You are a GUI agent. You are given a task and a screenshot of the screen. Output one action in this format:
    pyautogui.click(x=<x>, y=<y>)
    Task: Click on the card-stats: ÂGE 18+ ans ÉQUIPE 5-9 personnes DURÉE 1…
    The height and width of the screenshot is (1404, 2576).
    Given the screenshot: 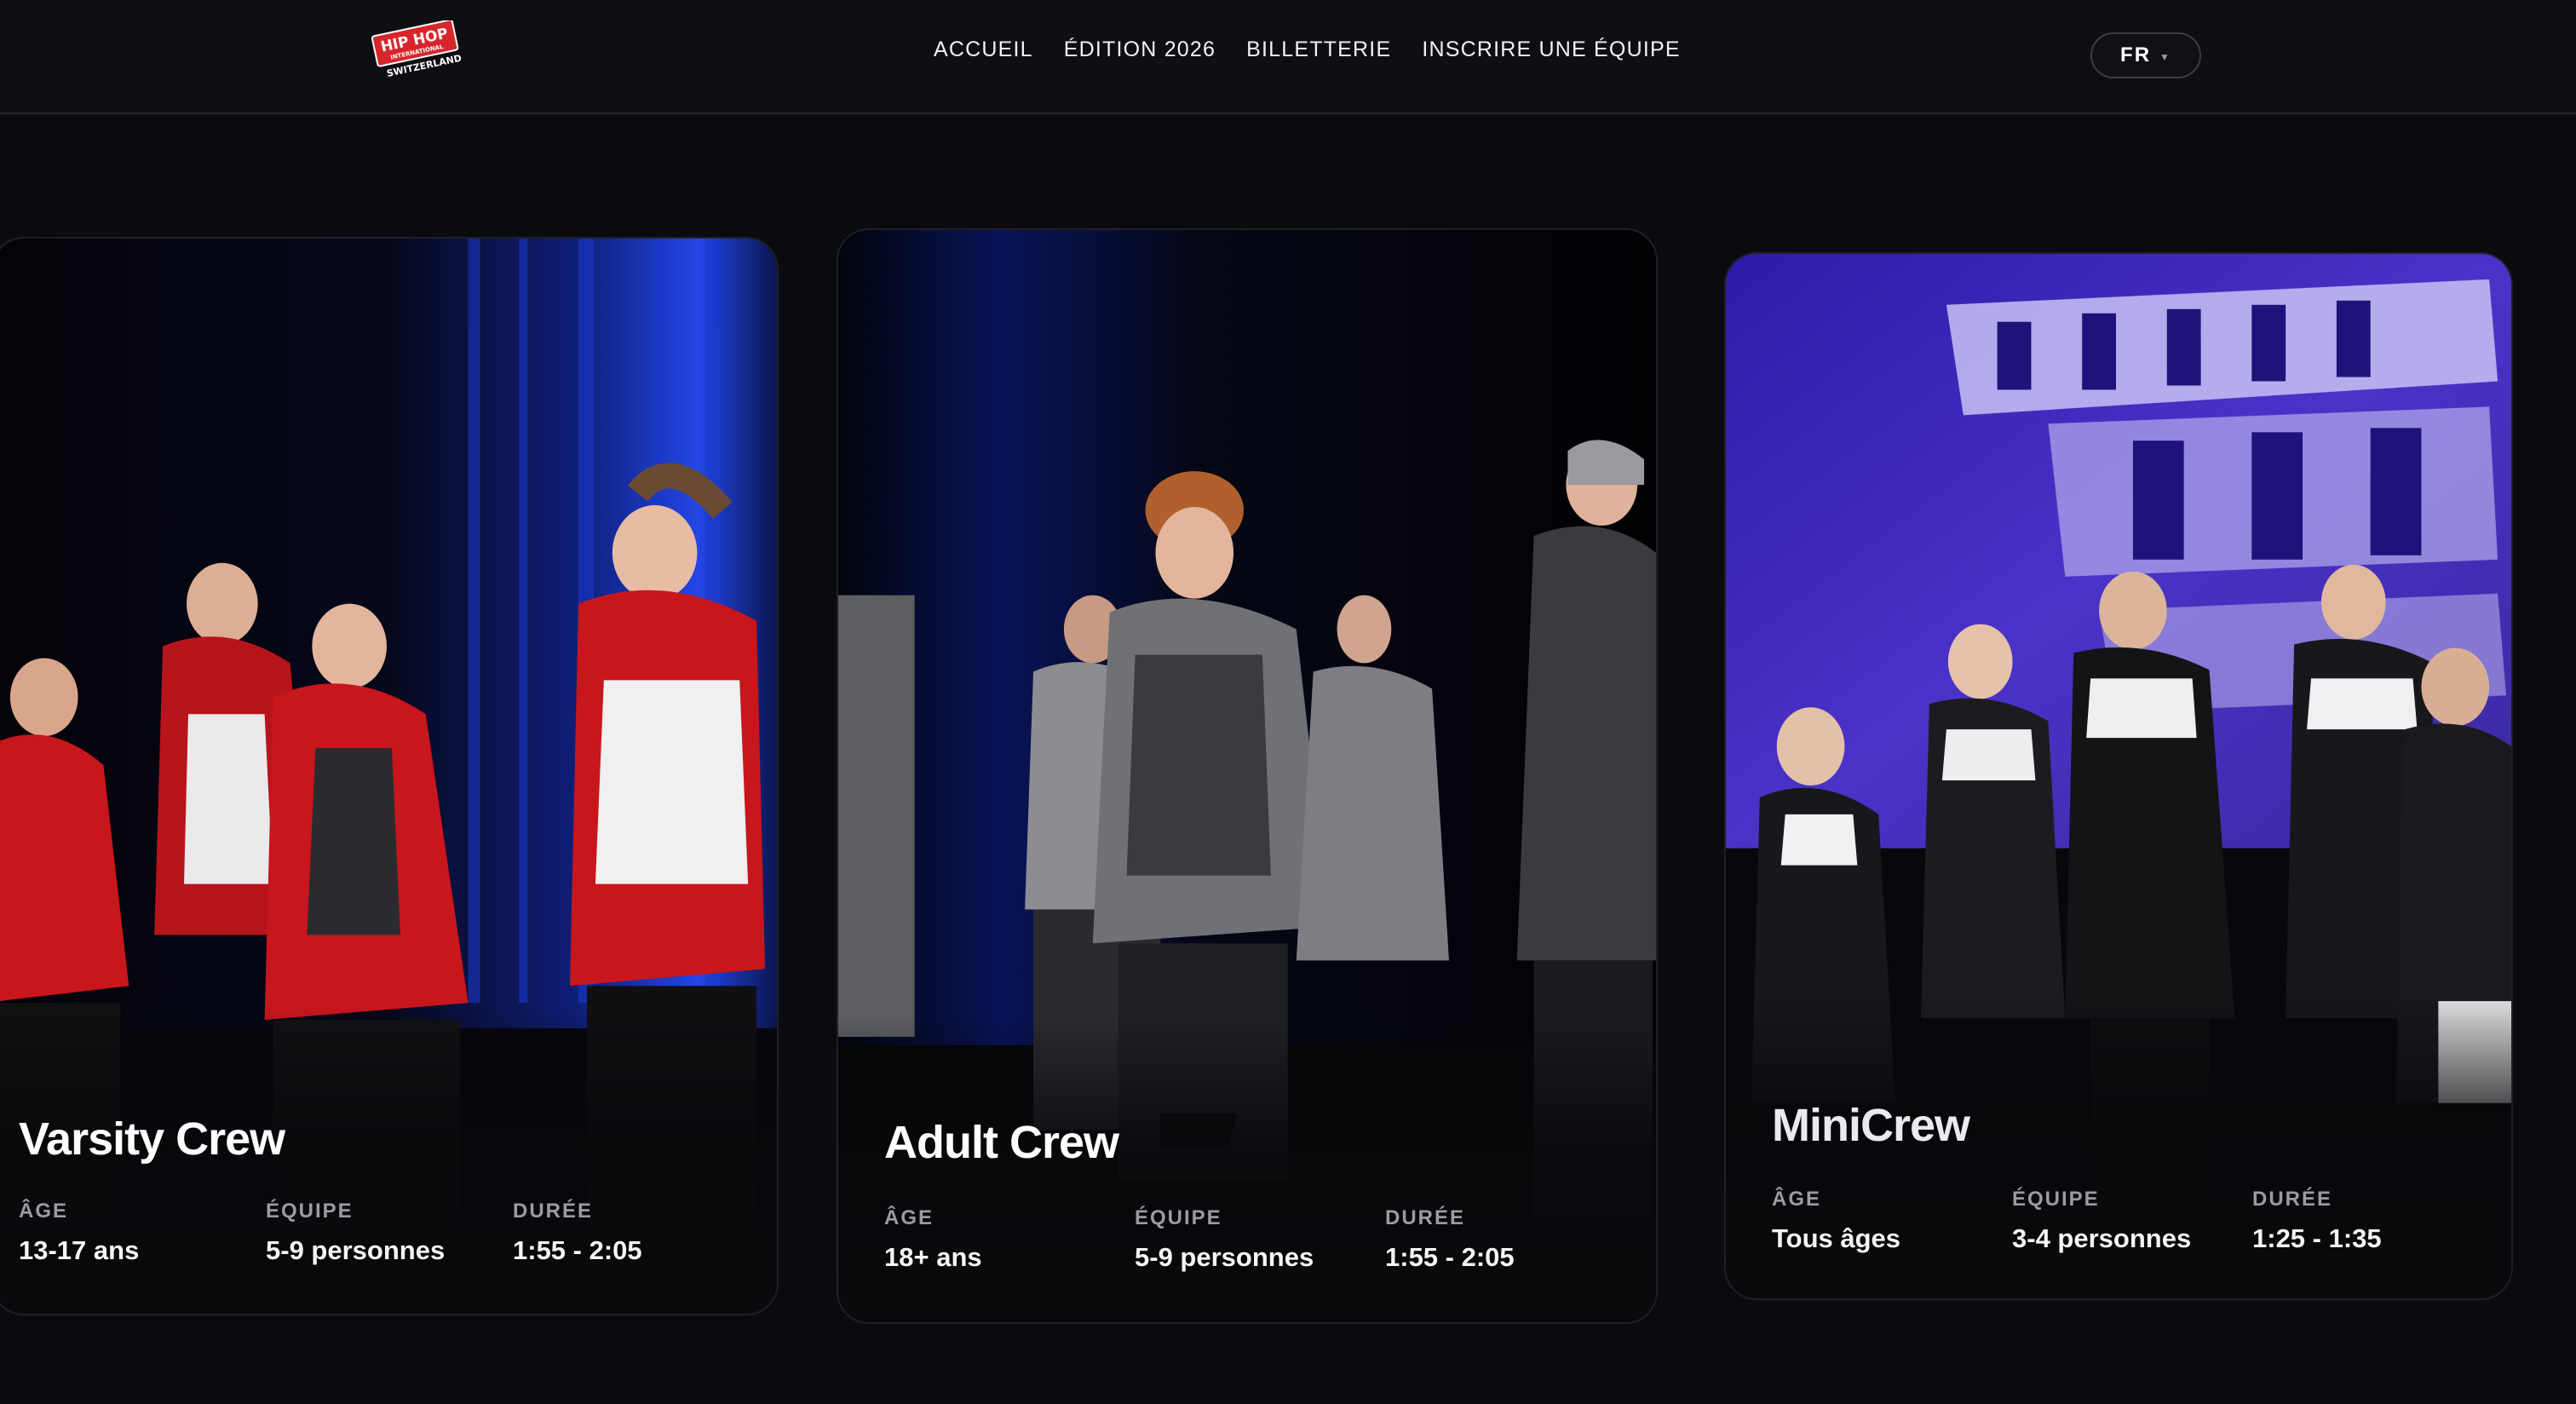 What is the action you would take?
    pyautogui.click(x=1260, y=1239)
    